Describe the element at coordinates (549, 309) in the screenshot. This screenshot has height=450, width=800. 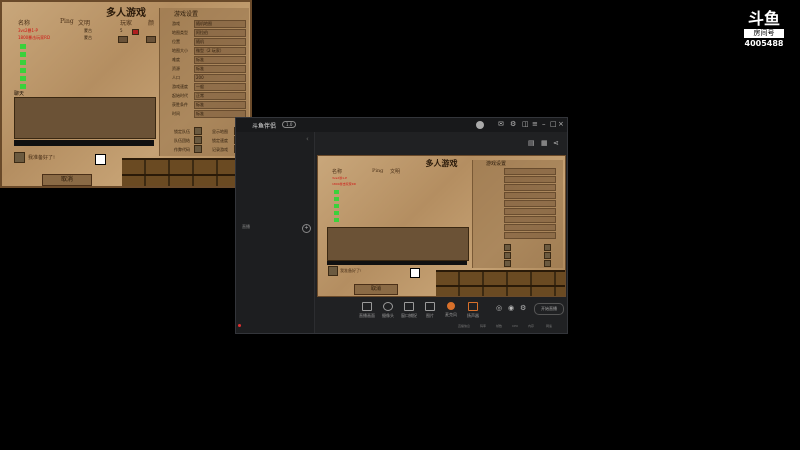
I see `start-live-button: 开始直播` at that location.